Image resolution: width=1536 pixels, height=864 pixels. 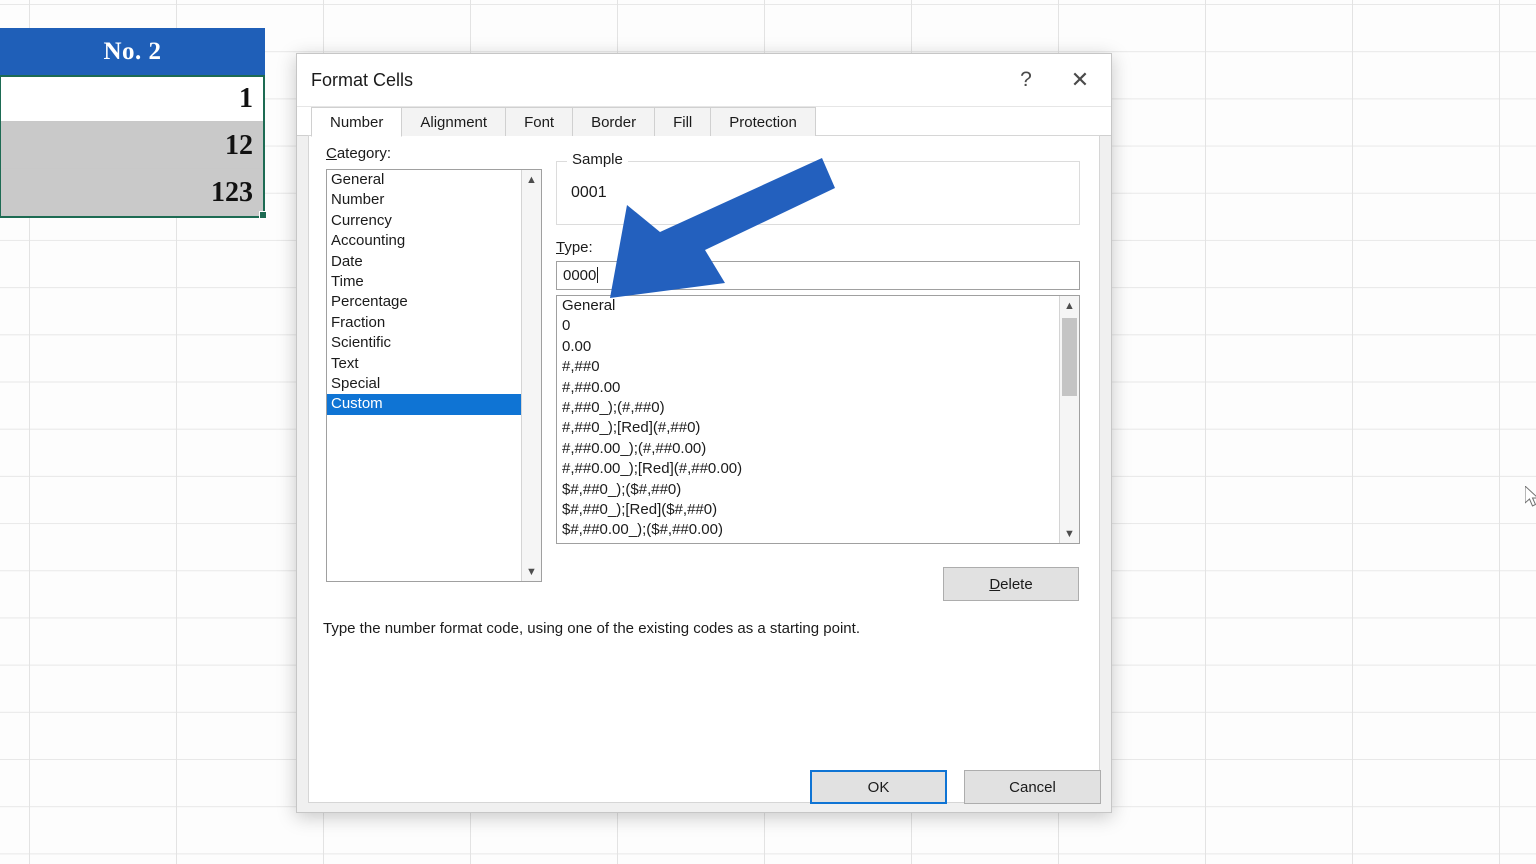 What do you see at coordinates (580, 275) in the screenshot?
I see `type-input-value: 0000` at bounding box center [580, 275].